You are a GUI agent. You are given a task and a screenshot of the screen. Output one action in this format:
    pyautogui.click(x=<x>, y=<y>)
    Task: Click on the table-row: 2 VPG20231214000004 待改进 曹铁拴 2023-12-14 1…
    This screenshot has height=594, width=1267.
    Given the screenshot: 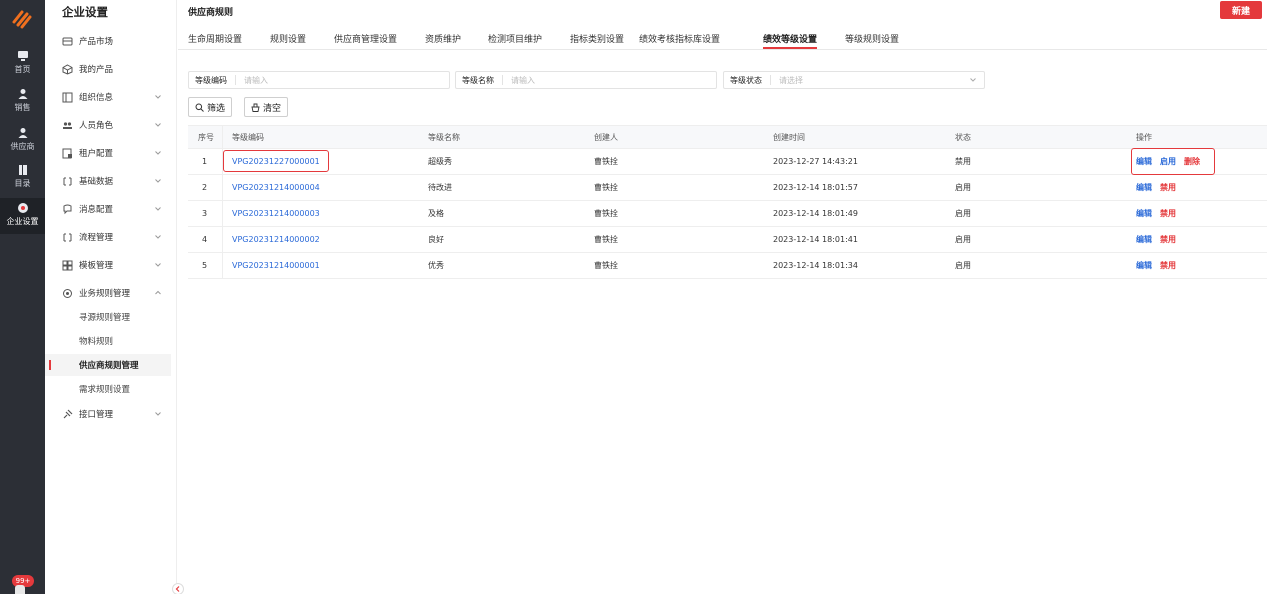 What is the action you would take?
    pyautogui.click(x=727, y=188)
    